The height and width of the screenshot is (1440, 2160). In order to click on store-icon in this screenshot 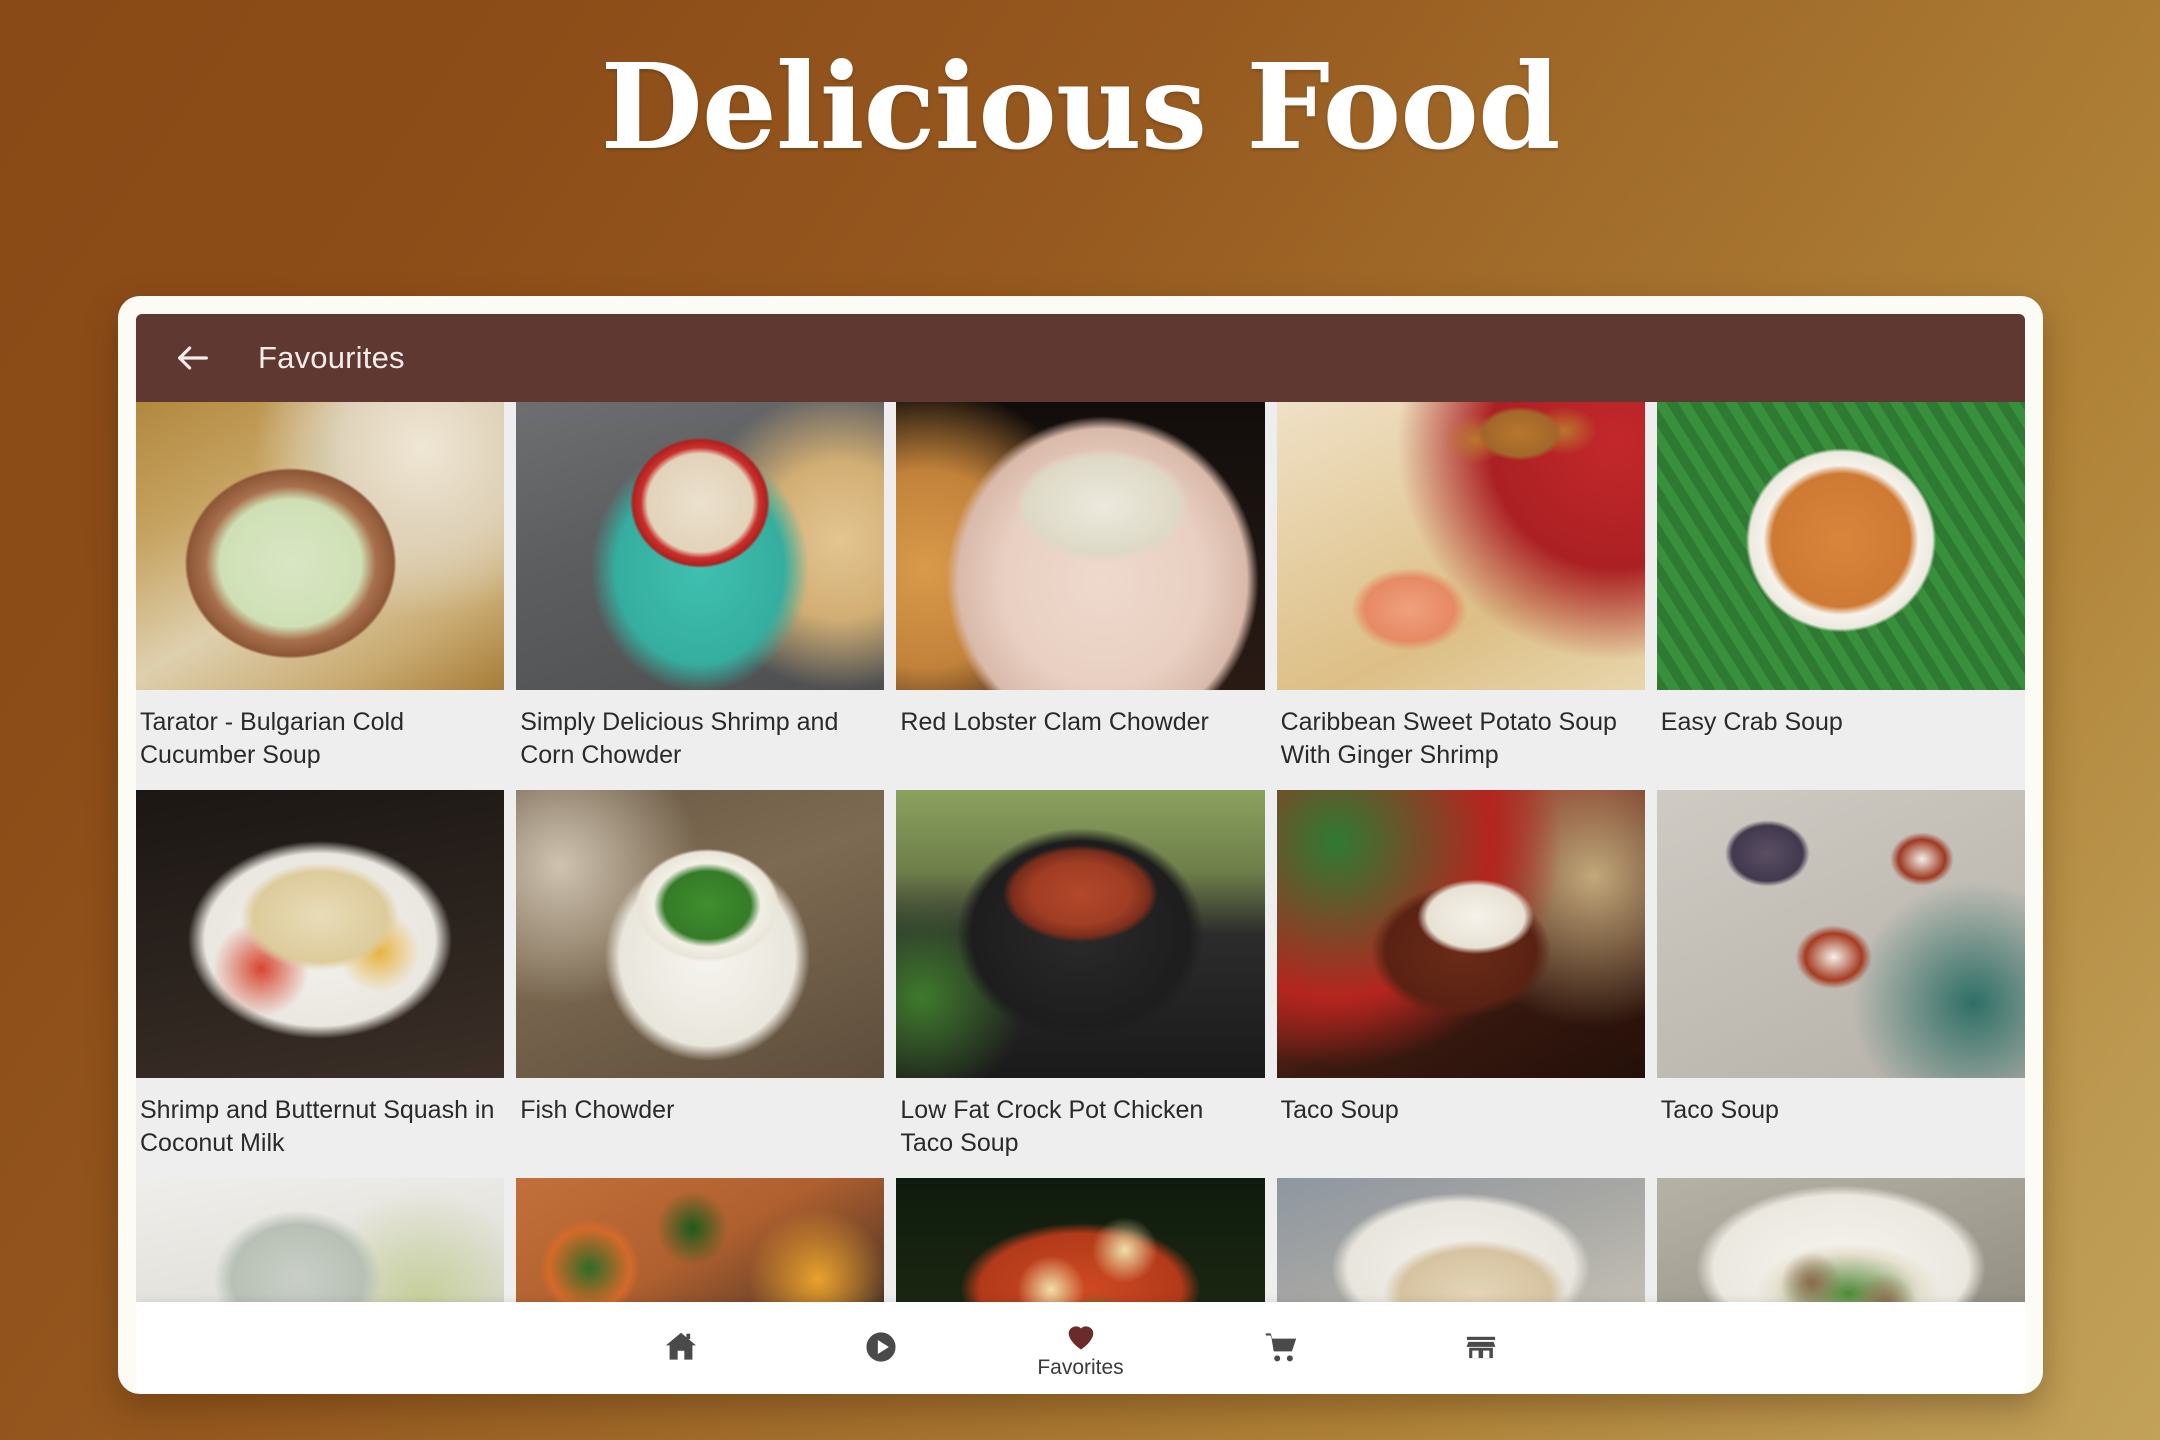, I will do `click(1481, 1347)`.